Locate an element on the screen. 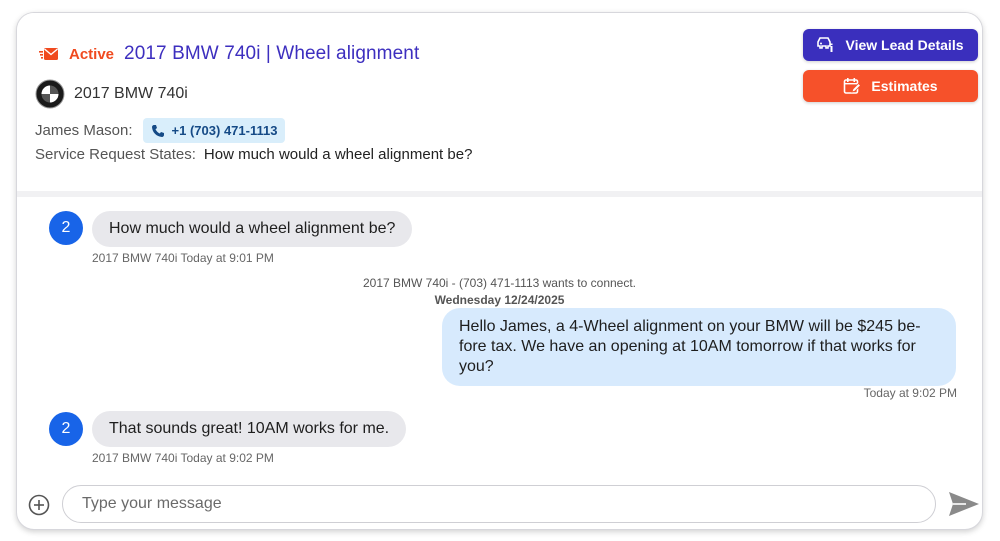 The height and width of the screenshot is (541, 1000). view-lead-details-label: View Lead Details is located at coordinates (904, 45).